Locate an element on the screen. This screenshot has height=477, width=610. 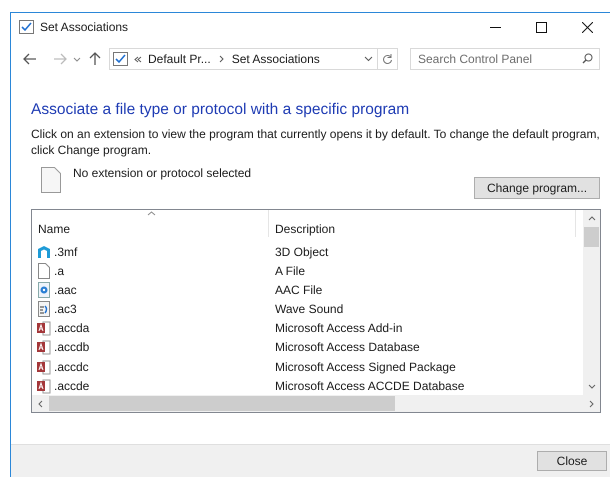
file-type-row: .accdc Microsoft Access Signed Package is located at coordinates (307, 366).